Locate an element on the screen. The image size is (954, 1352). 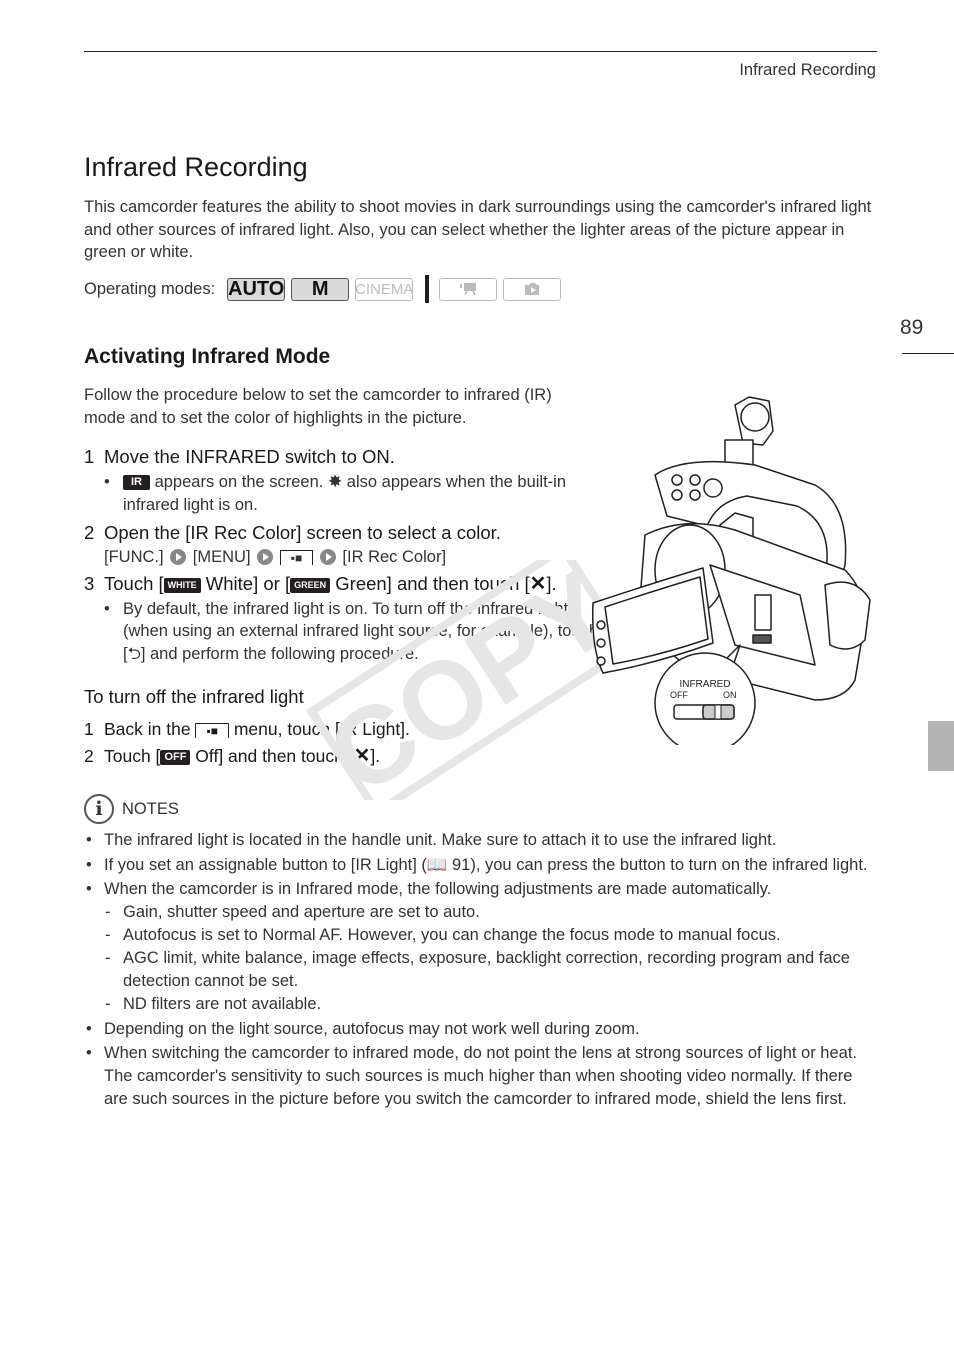
switch-on-label: ON is located at coordinates (730, 695).